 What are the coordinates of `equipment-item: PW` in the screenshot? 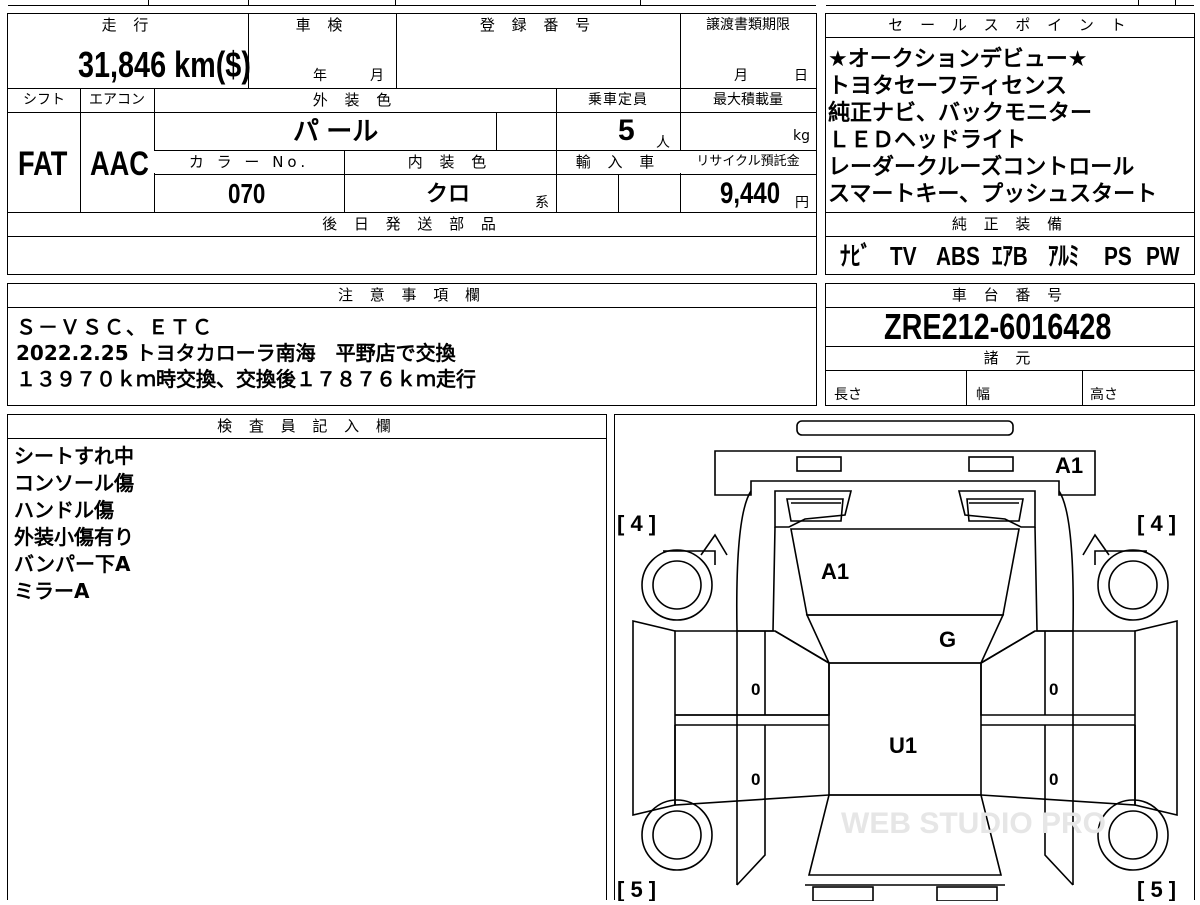 It's located at (1163, 256).